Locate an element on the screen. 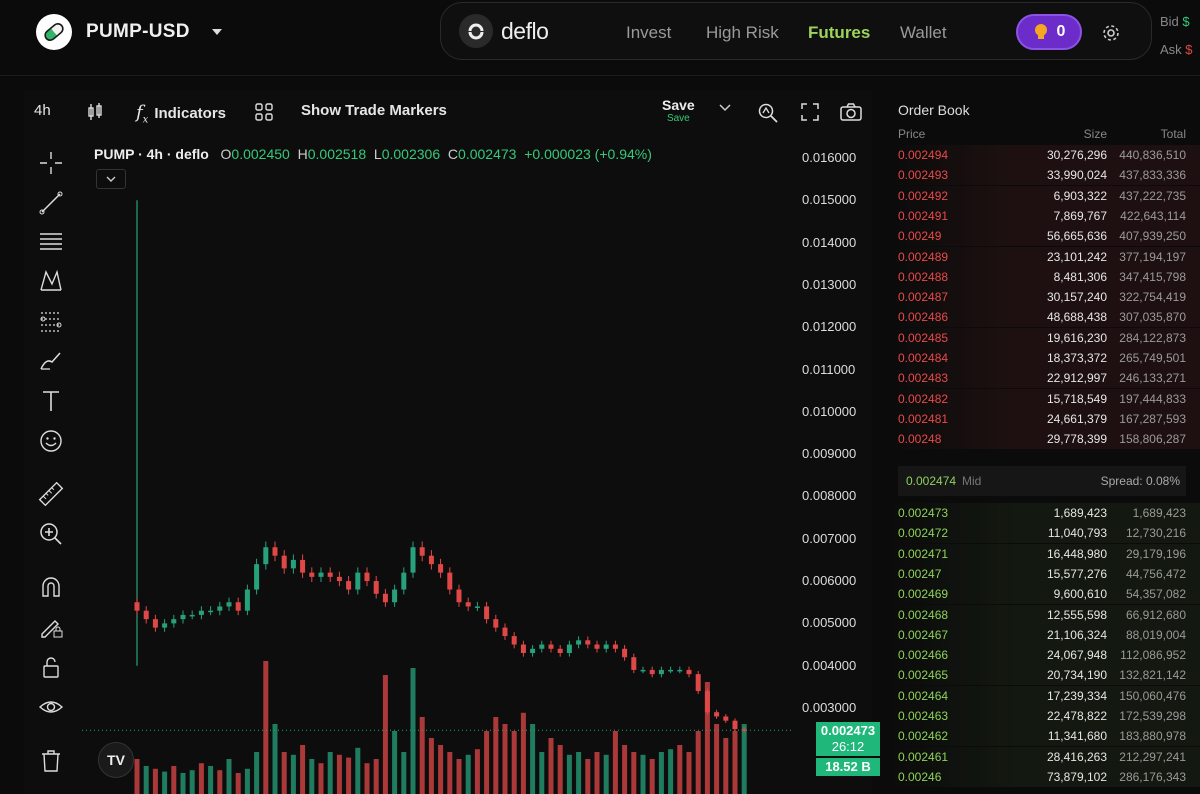  candle-countdown: 26:12 is located at coordinates (848, 746).